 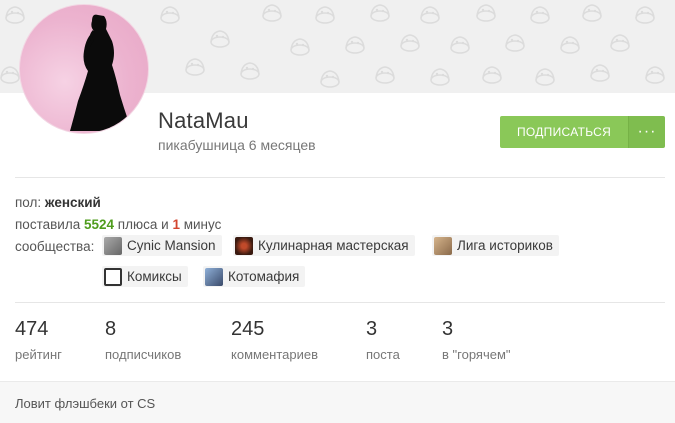 I want to click on stat-subscribers-value: 8, so click(x=110, y=329).